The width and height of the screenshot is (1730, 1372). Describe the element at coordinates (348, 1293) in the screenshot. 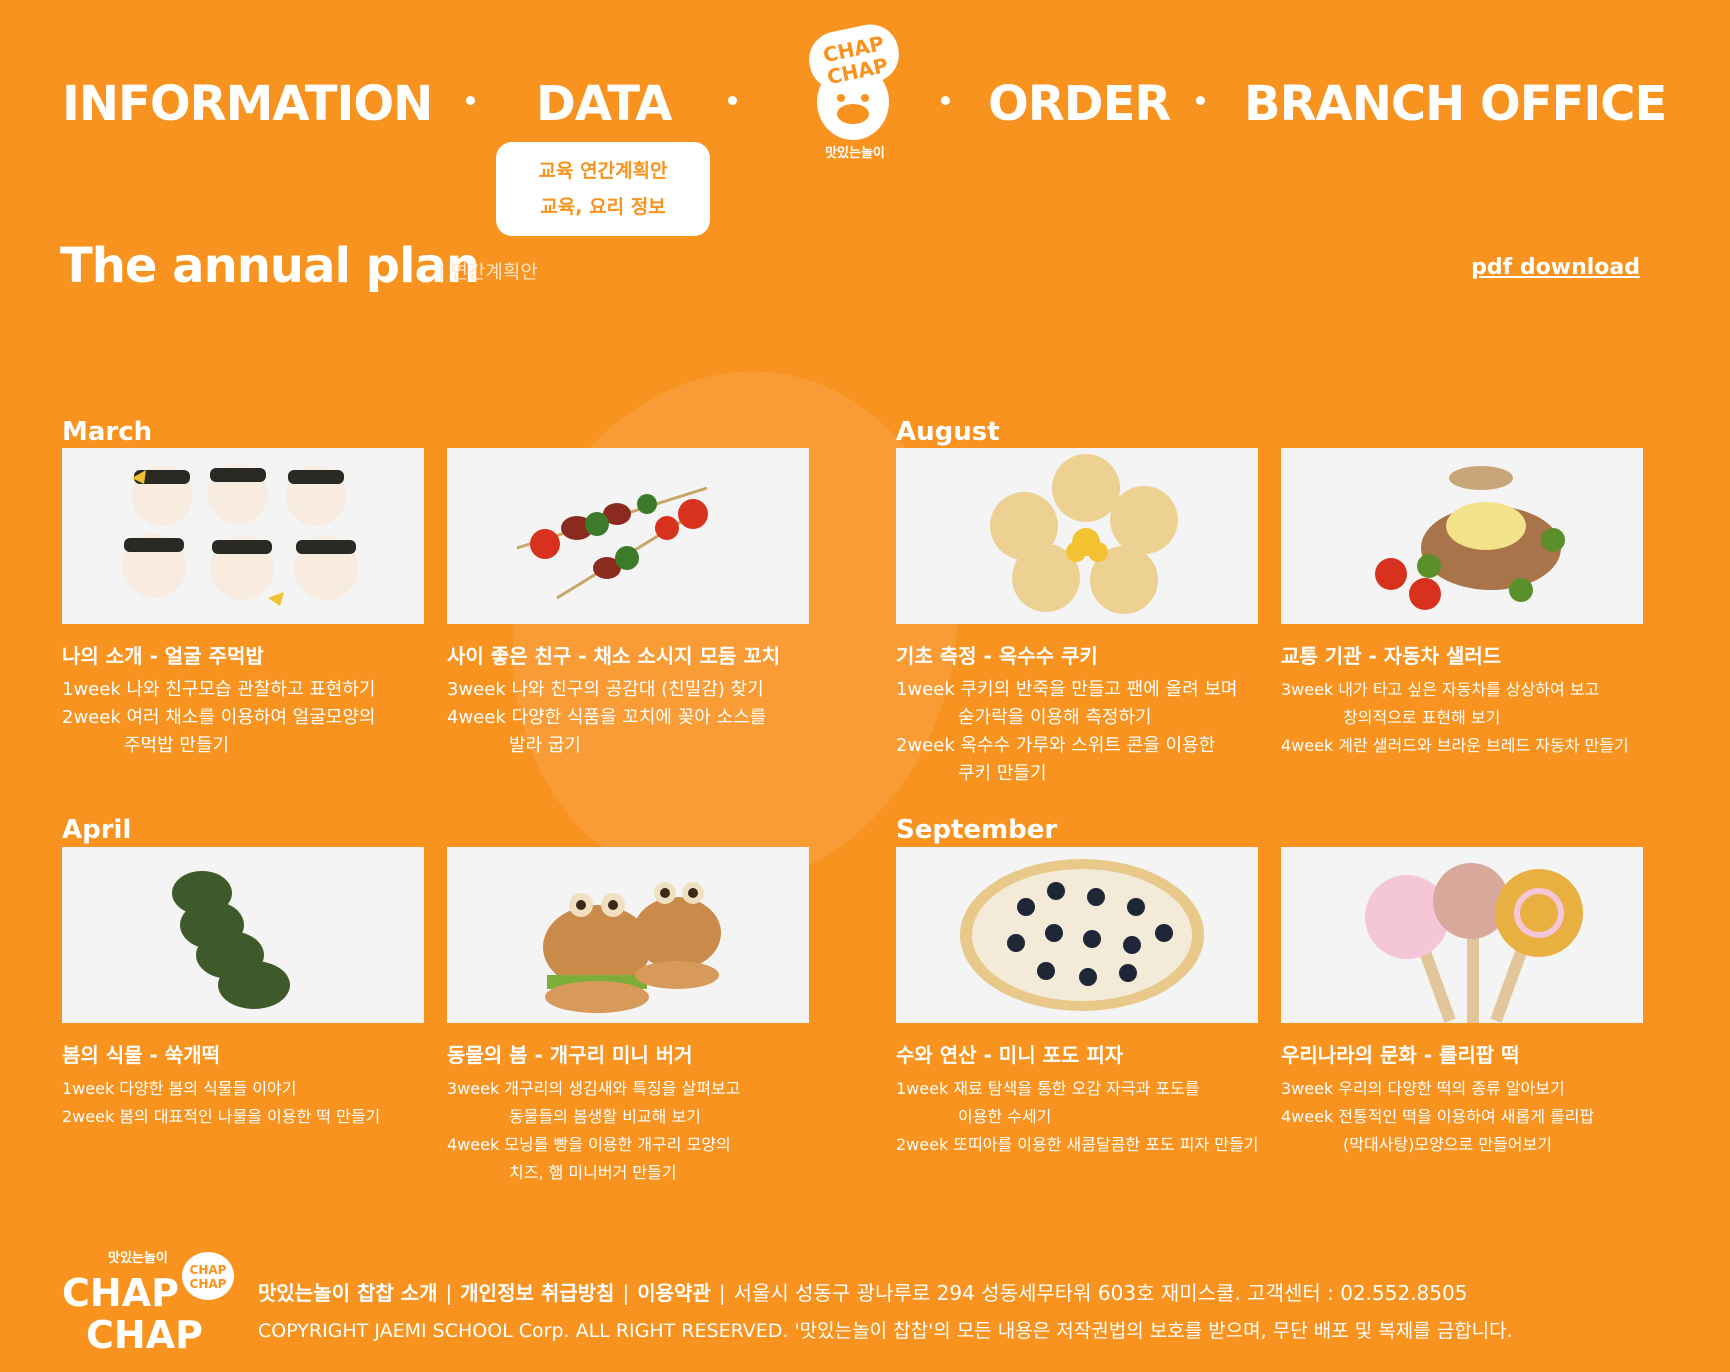

I see `footer-link-about: 맛있는놀이 찹찹 소개` at that location.